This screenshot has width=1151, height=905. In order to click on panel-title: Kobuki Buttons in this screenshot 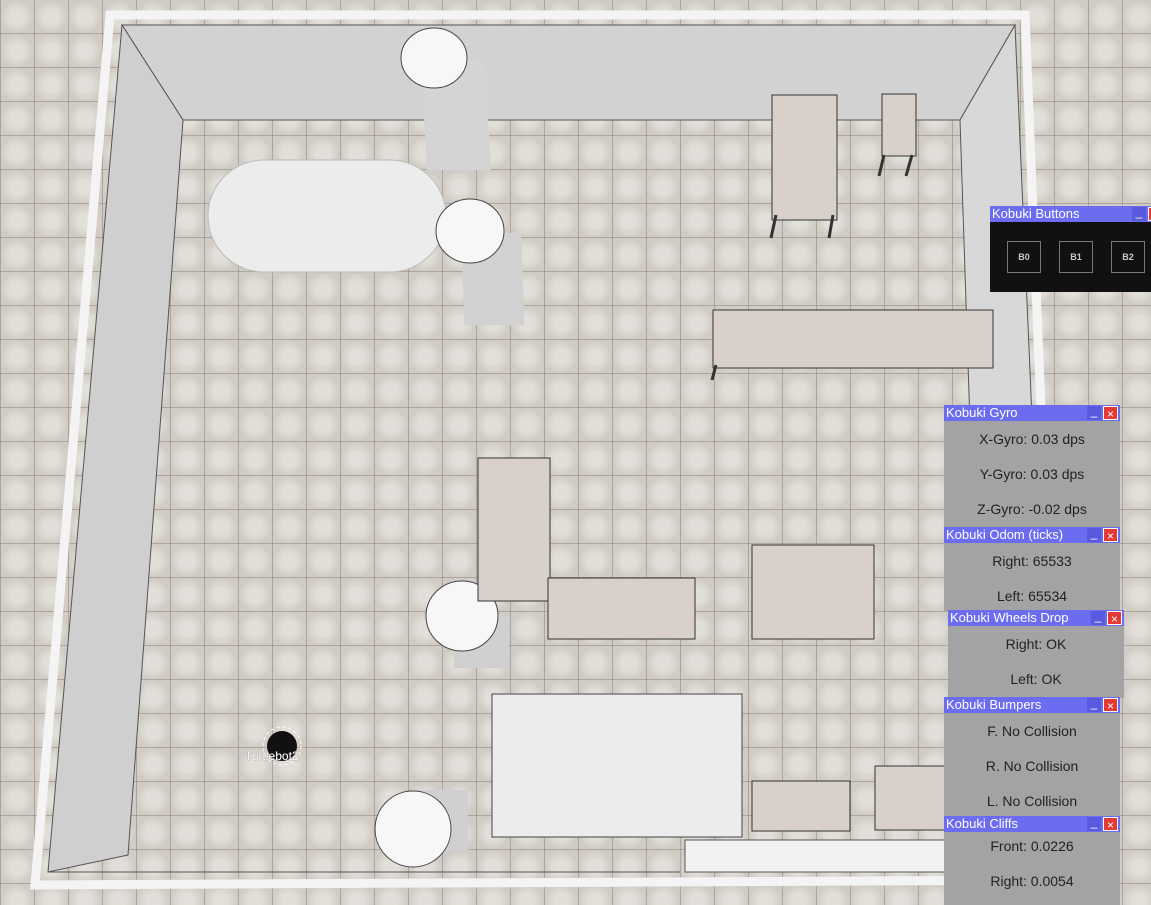, I will do `click(1036, 213)`.